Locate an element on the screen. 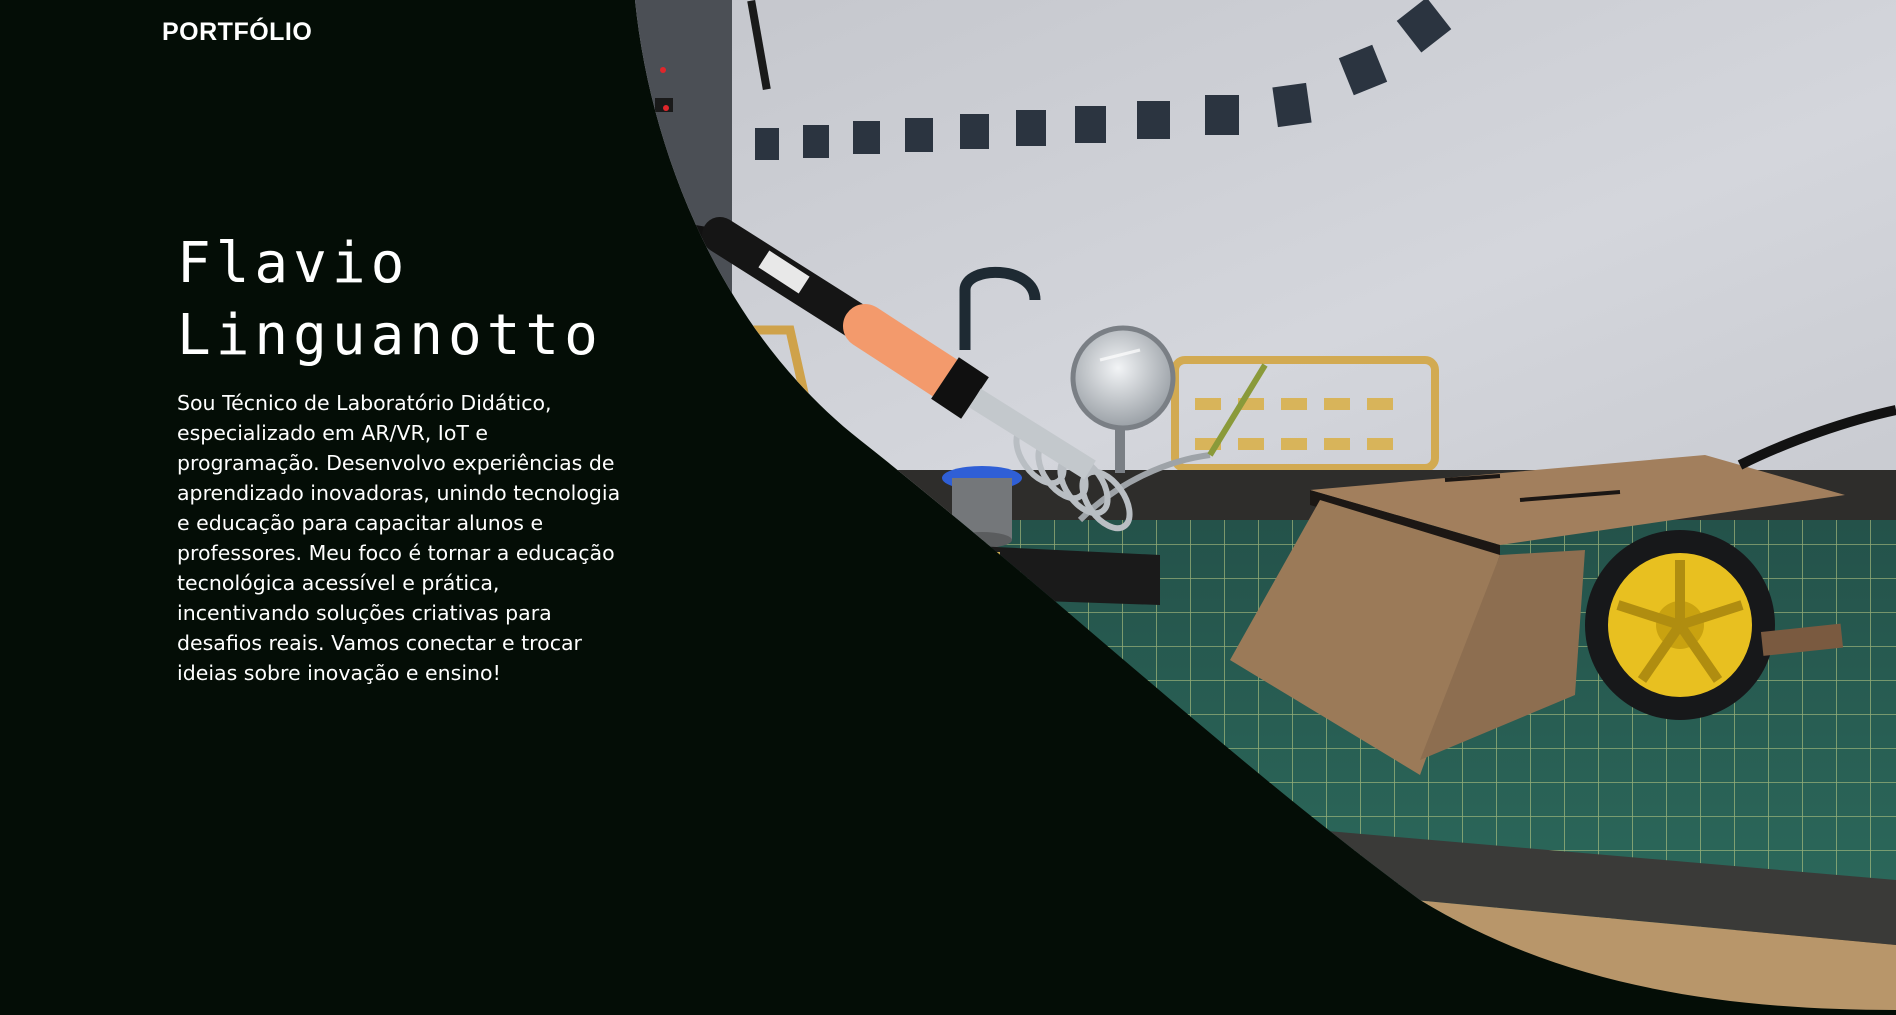  pole is located at coordinates (683, 210).